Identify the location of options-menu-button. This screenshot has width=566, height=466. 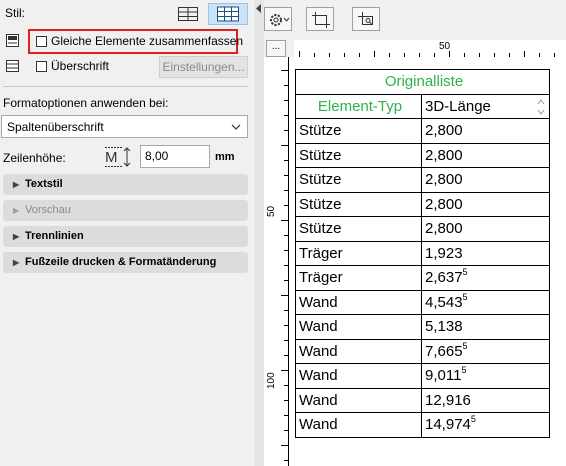
(278, 19).